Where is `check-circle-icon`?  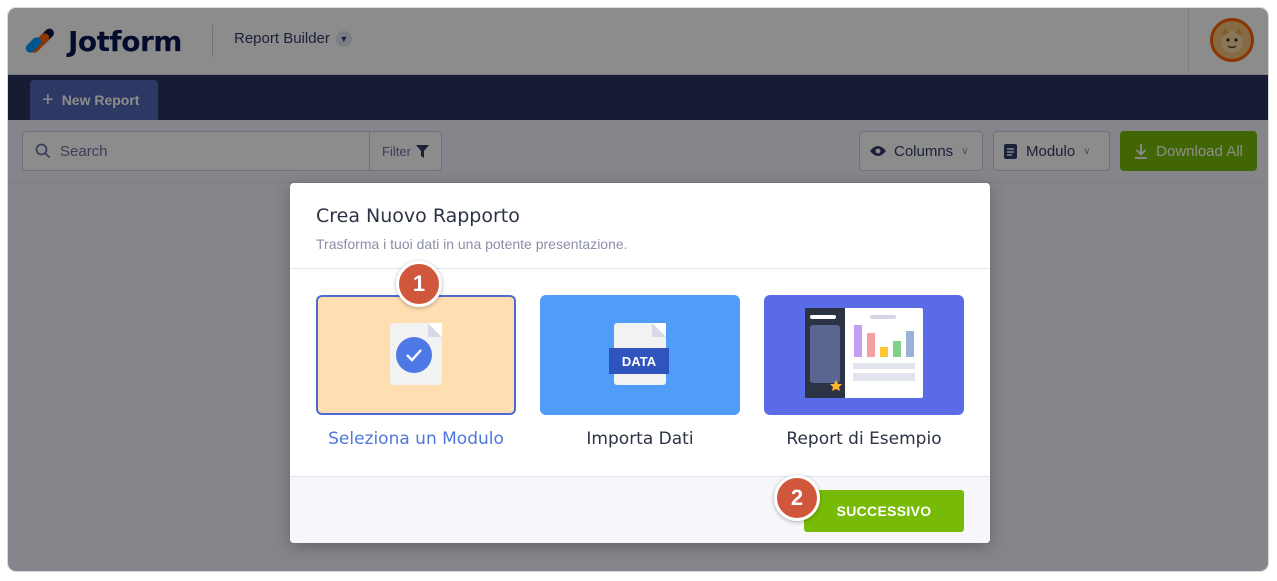 check-circle-icon is located at coordinates (414, 355).